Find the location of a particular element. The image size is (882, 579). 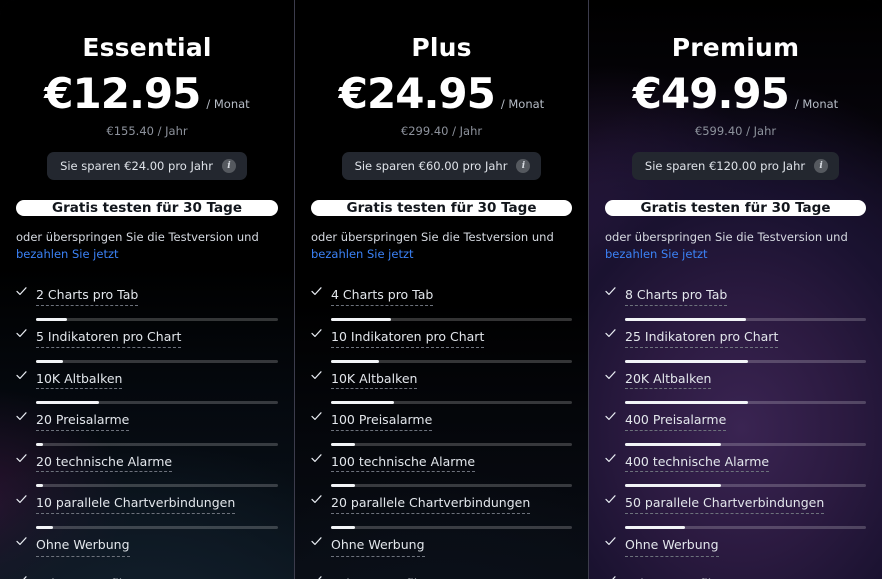

savings-badge: Sie sparen €24.00 pro Jahr i is located at coordinates (147, 166).